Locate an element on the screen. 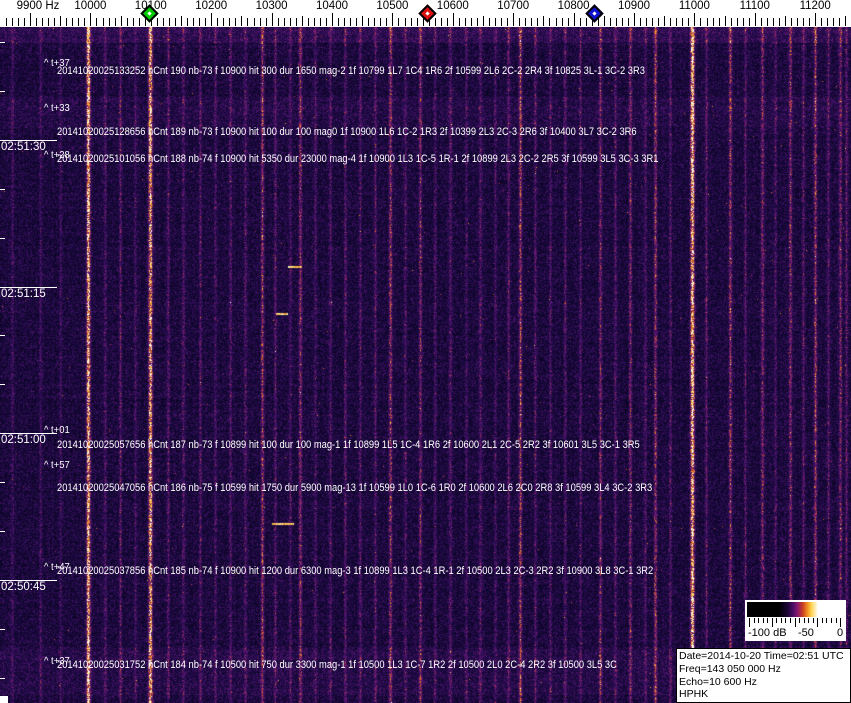 The height and width of the screenshot is (703, 851). frequency-axis-label: 10000 is located at coordinates (90, 6).